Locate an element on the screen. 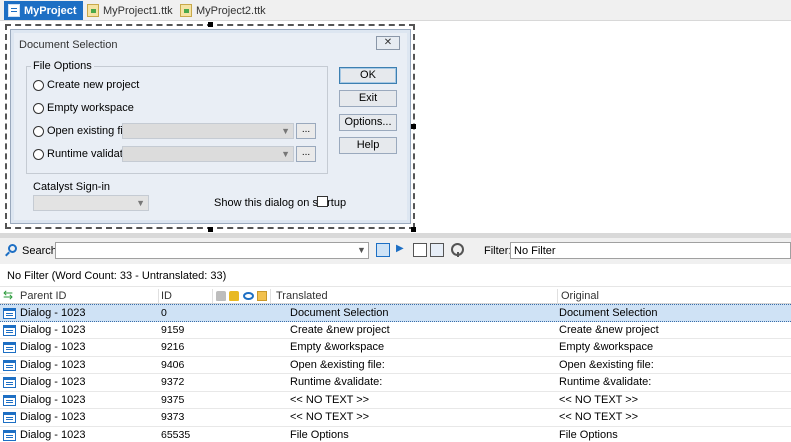 The height and width of the screenshot is (442, 791). radio-label: Runtime validate: is located at coordinates (89, 154).